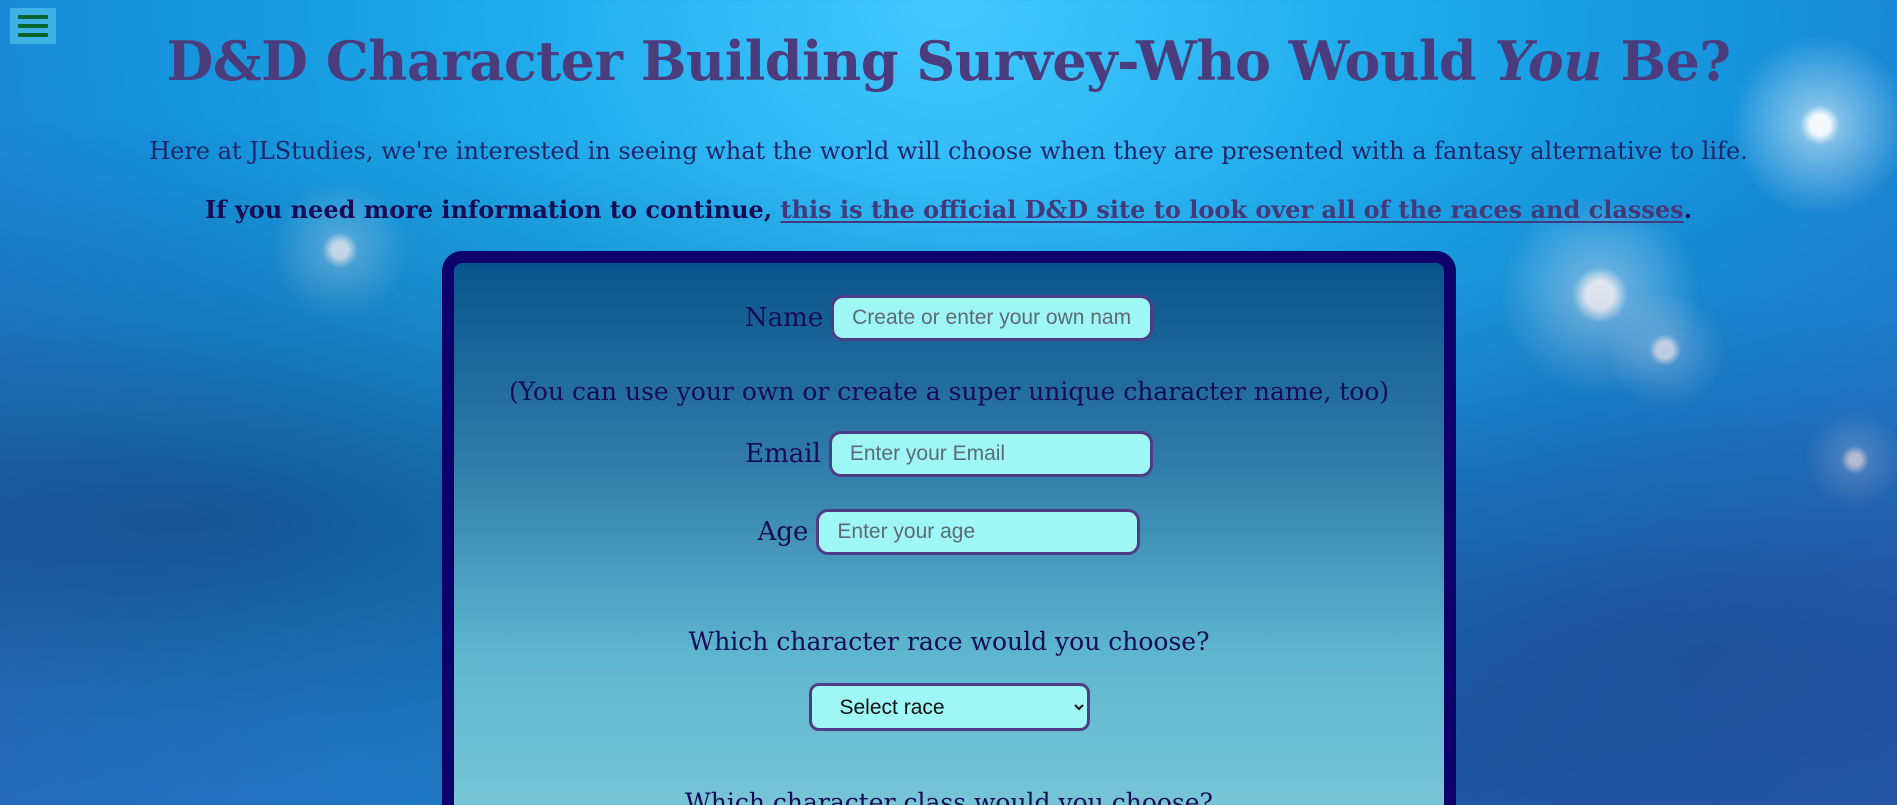  I want to click on info-suffix: ., so click(1688, 209).